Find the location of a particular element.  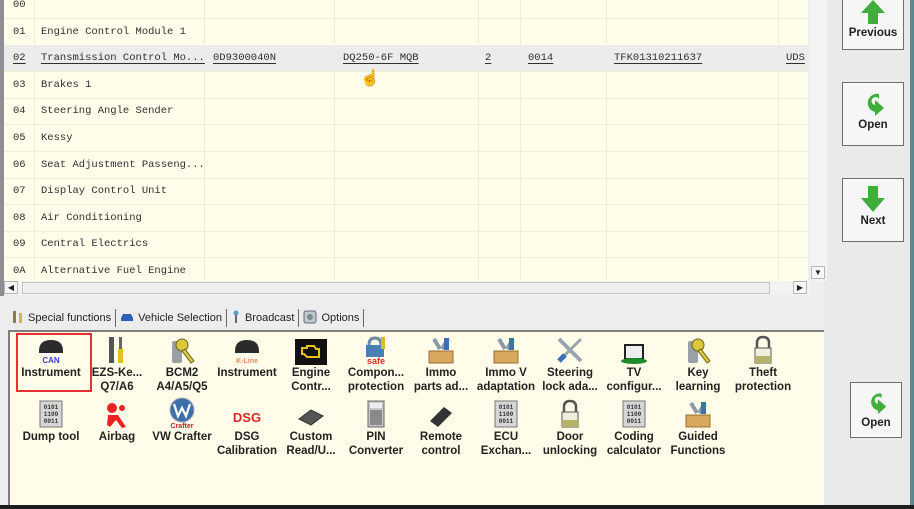

function-bcm2-a4-a5-q5: BCM2 A4/A5/Q5 is located at coordinates (182, 364).